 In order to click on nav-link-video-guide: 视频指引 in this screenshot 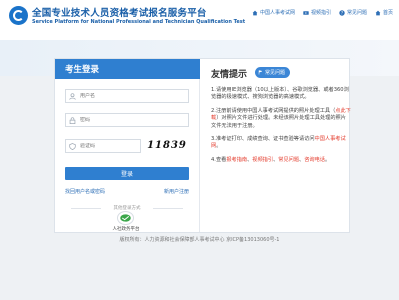, I will do `click(317, 12)`.